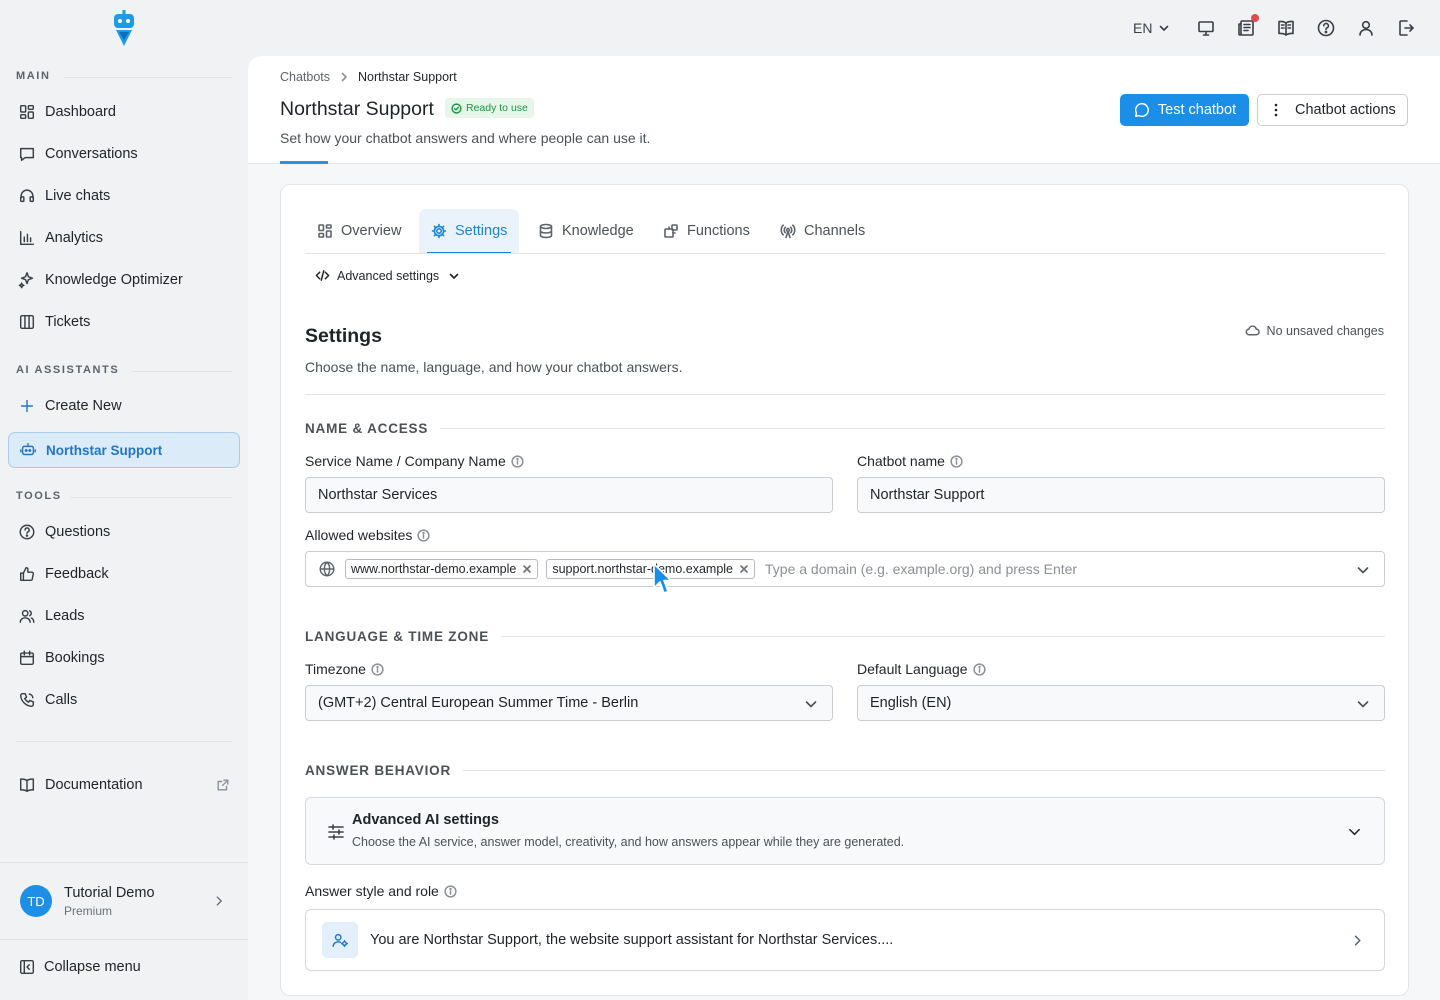  What do you see at coordinates (83, 406) in the screenshot?
I see `sidebar-item-label: Create New` at bounding box center [83, 406].